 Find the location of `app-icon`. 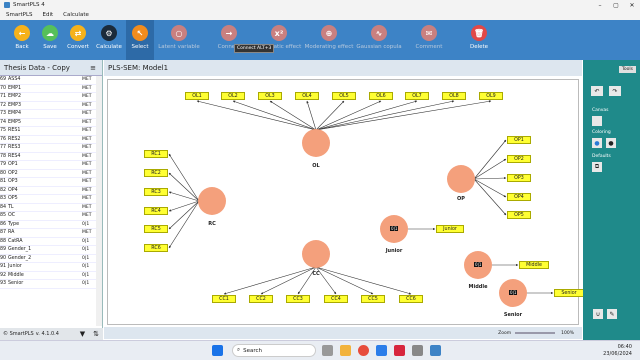

app-icon is located at coordinates (417, 350).